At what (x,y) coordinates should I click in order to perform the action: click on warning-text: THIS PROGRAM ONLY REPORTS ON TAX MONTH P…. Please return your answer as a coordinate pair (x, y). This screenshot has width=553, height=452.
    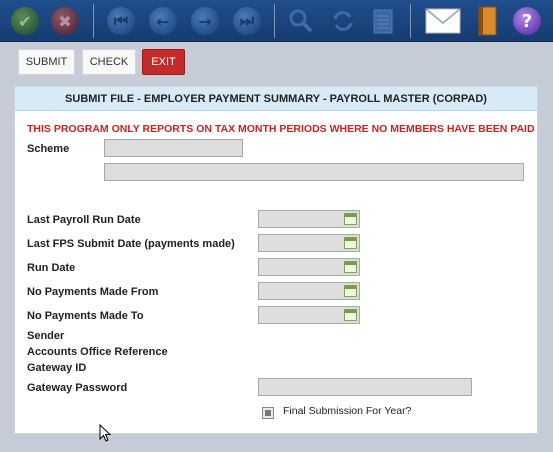
    Looking at the image, I should click on (281, 129).